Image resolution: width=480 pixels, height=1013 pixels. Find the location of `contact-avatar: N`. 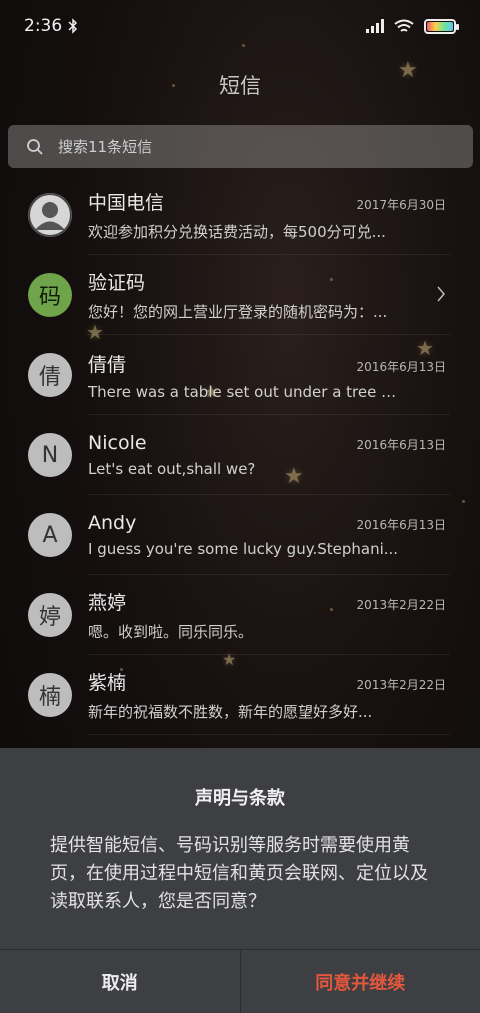

contact-avatar: N is located at coordinates (50, 455).